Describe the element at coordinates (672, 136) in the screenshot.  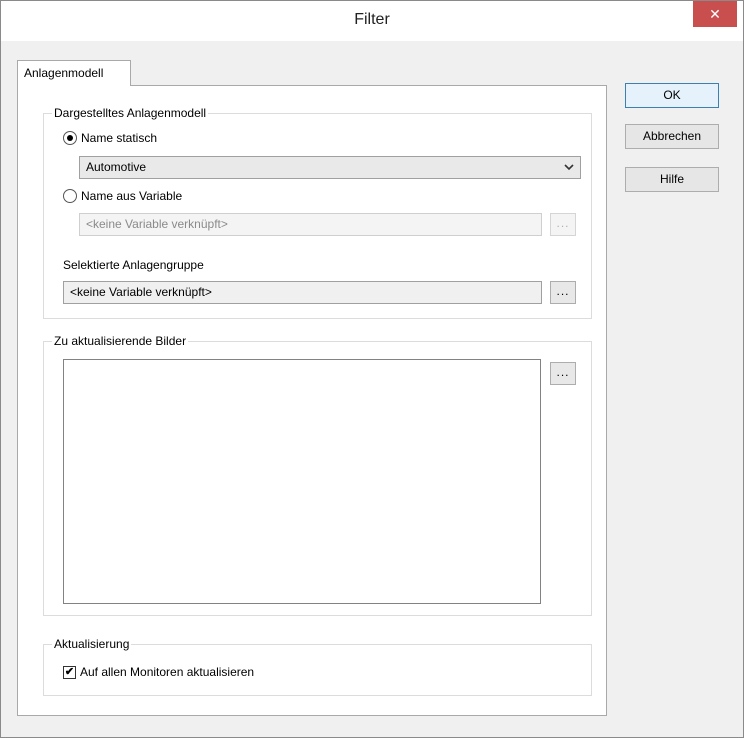
I see `cancel-button: Abbrechen` at that location.